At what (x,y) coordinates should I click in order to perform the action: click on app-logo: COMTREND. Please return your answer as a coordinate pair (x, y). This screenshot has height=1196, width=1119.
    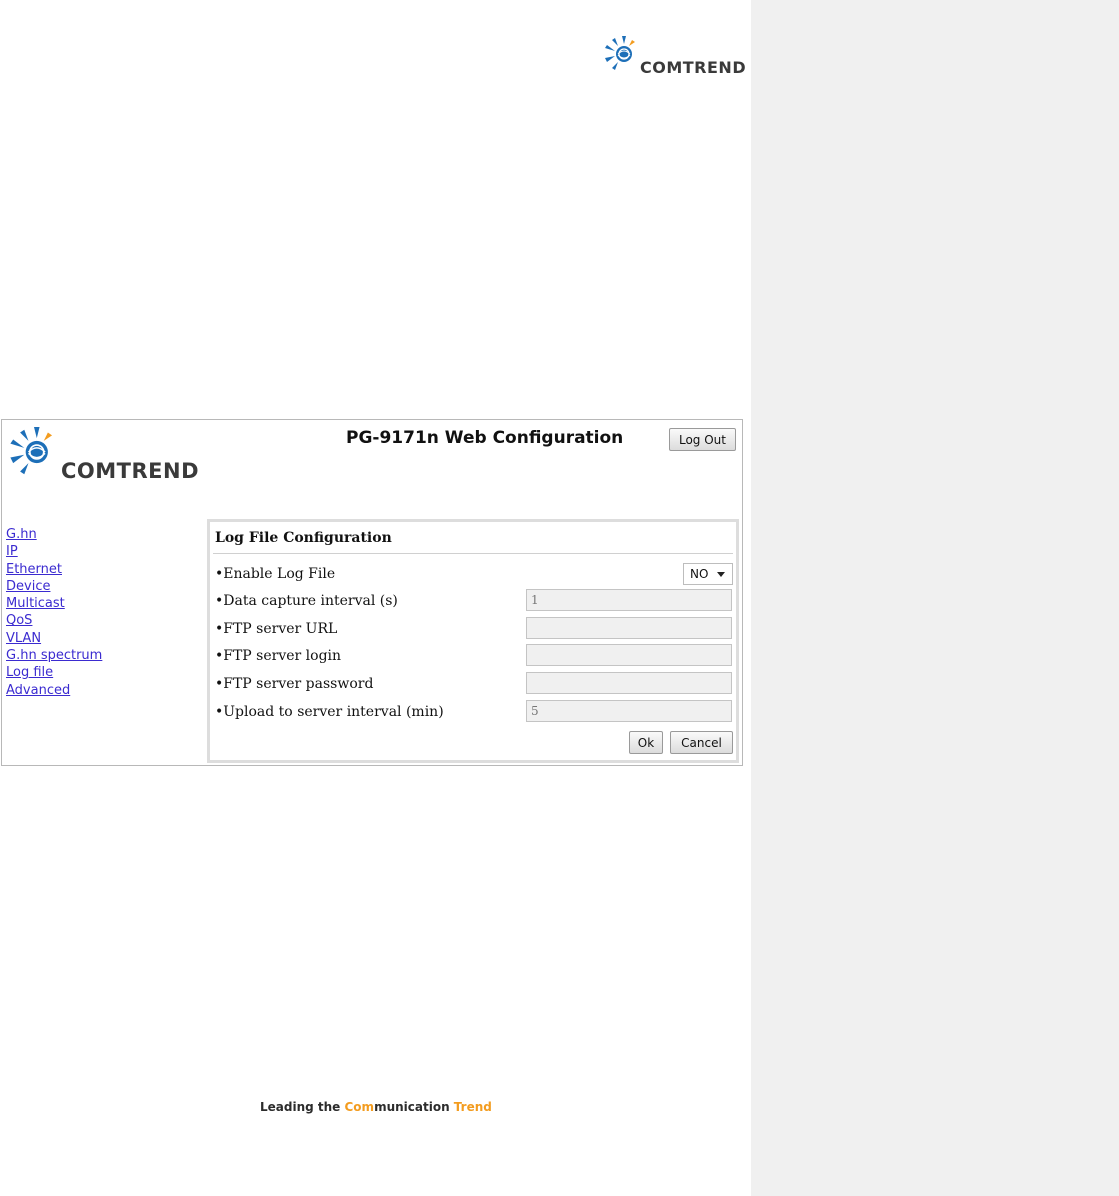
    Looking at the image, I should click on (106, 454).